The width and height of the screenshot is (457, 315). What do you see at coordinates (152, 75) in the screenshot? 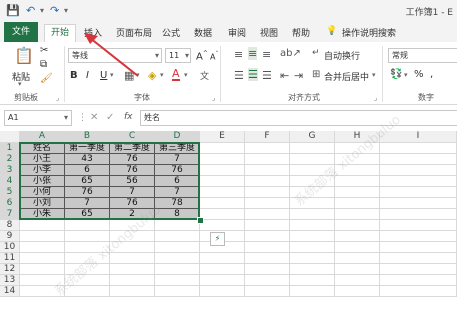
I see `fill-color-icon: ◈` at bounding box center [152, 75].